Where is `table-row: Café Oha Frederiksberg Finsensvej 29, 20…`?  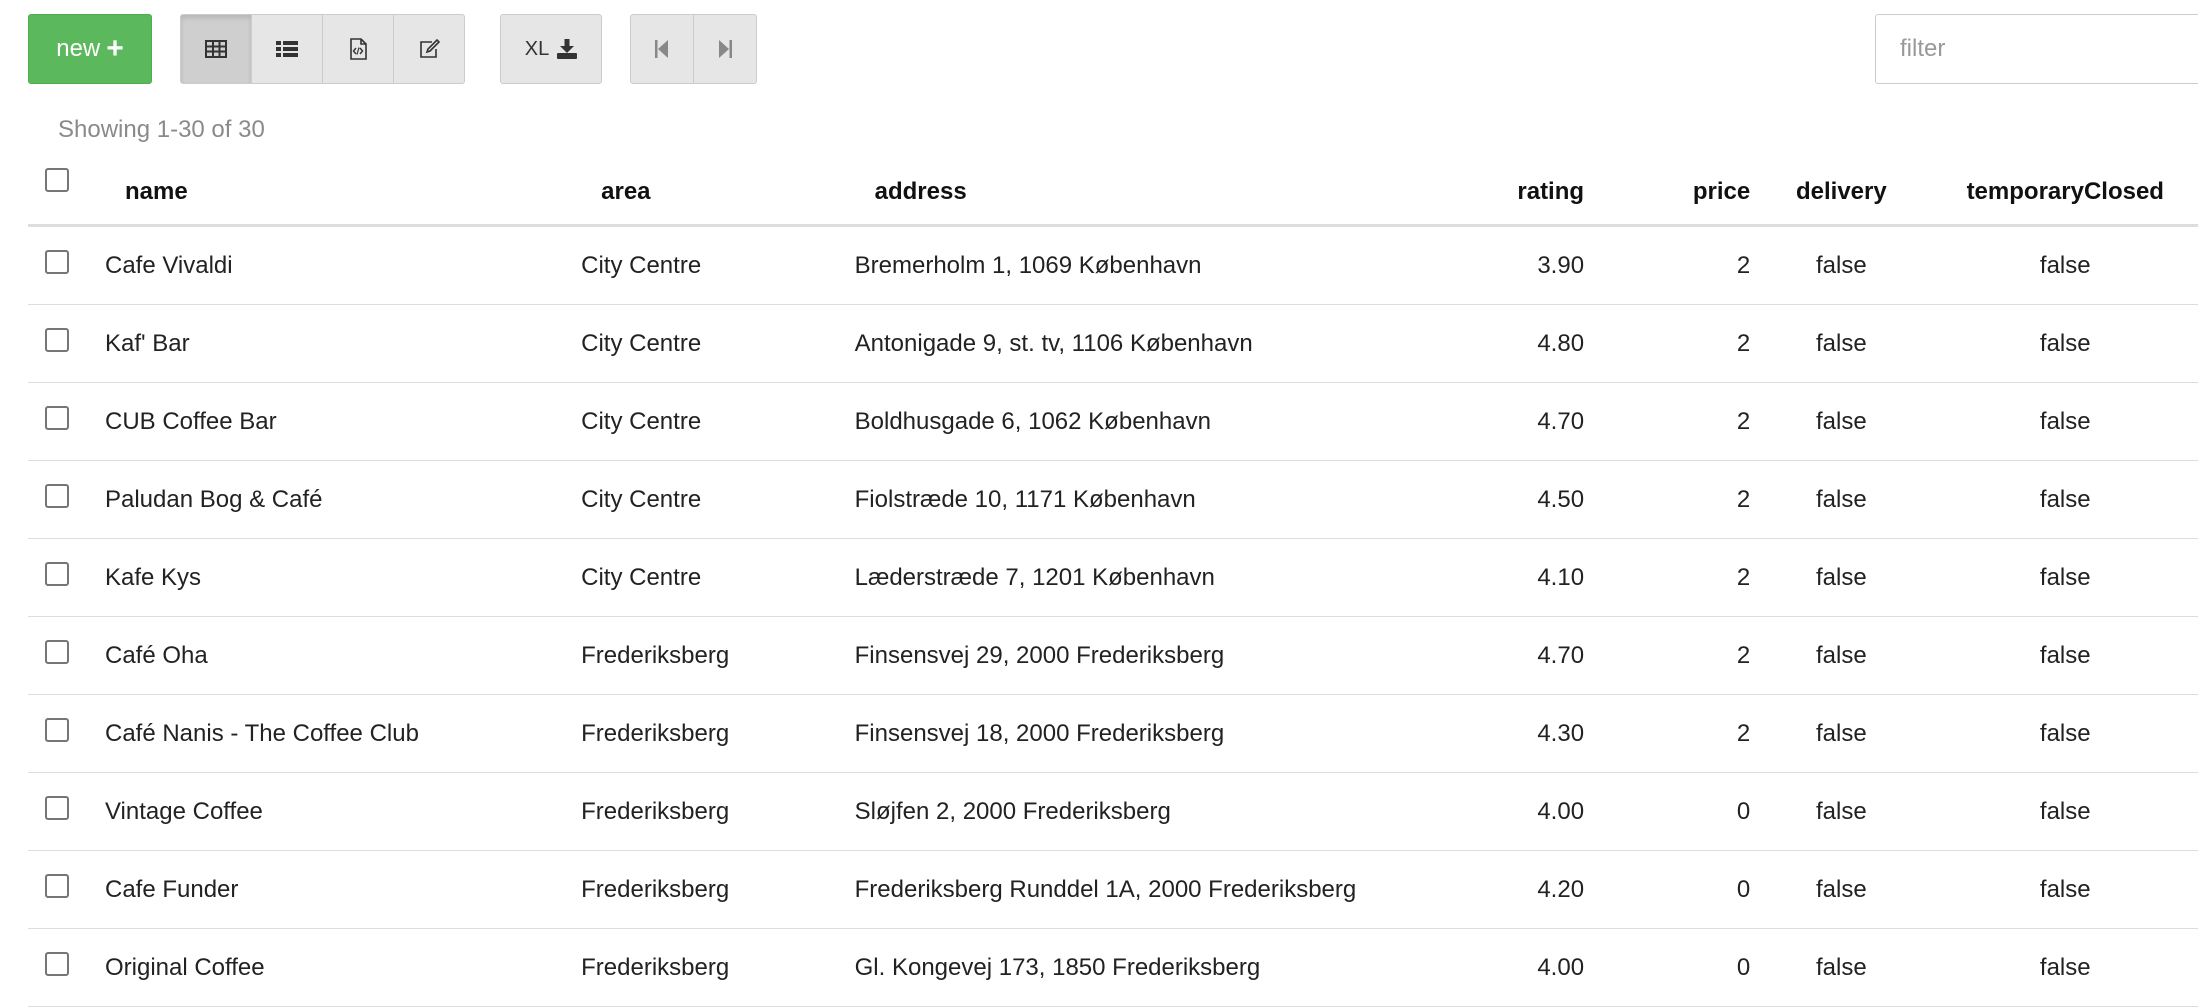 table-row: Café Oha Frederiksberg Finsensvej 29, 20… is located at coordinates (1113, 655).